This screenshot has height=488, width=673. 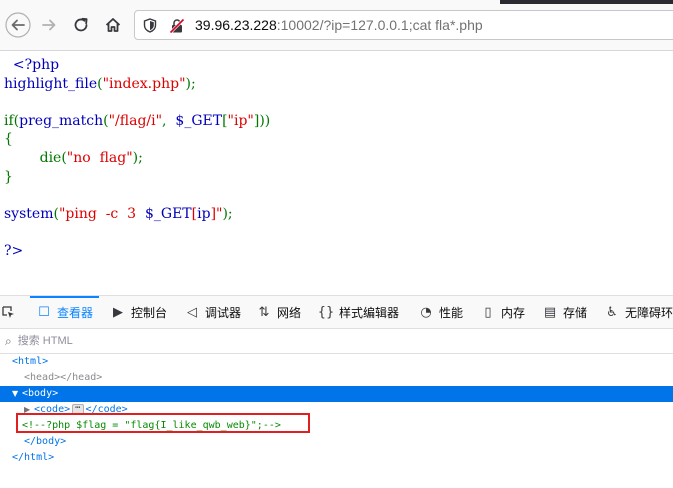 I want to click on shield-icon, so click(x=150, y=28).